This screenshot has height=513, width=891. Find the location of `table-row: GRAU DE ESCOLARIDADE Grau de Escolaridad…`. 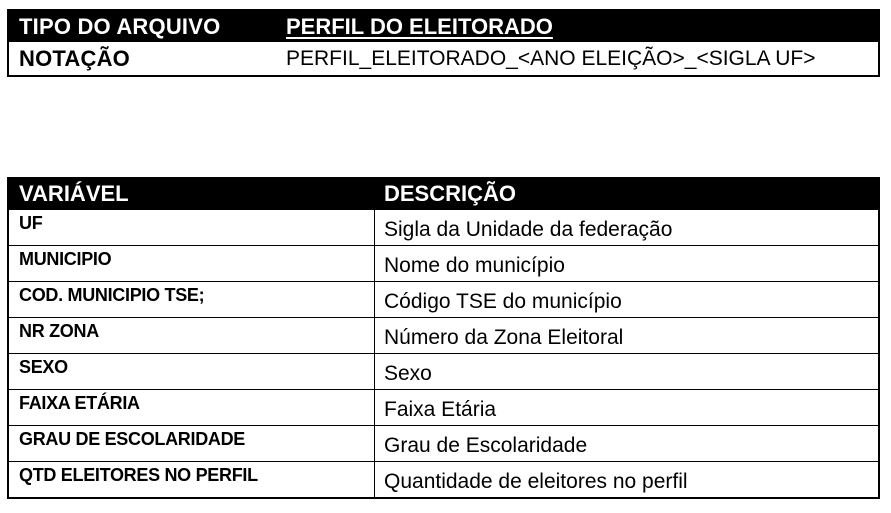

table-row: GRAU DE ESCOLARIDADE Grau de Escolaridad… is located at coordinates (443, 443).